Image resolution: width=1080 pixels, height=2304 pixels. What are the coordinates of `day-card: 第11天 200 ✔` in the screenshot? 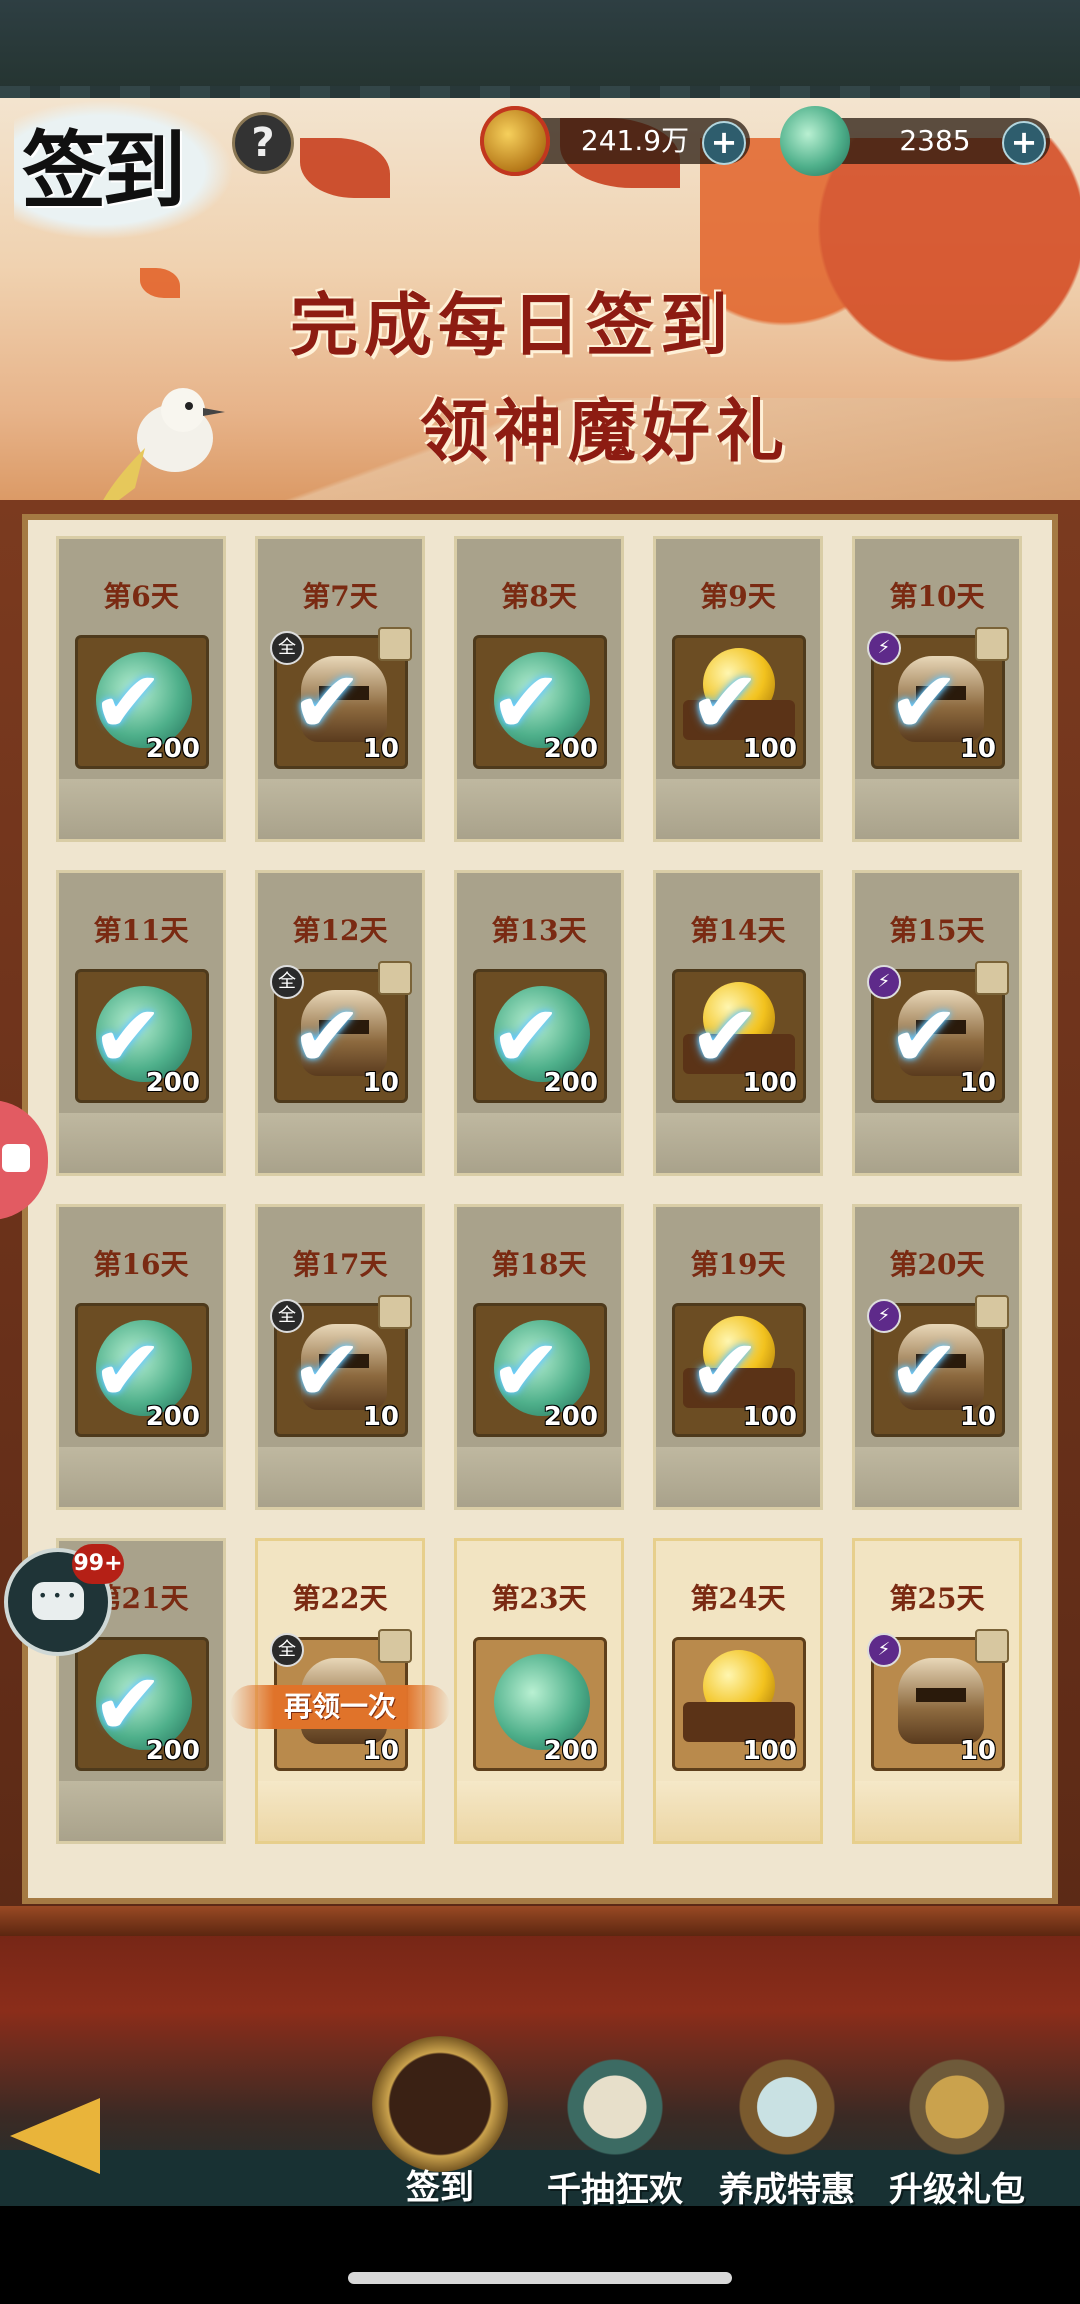 It's located at (141, 1023).